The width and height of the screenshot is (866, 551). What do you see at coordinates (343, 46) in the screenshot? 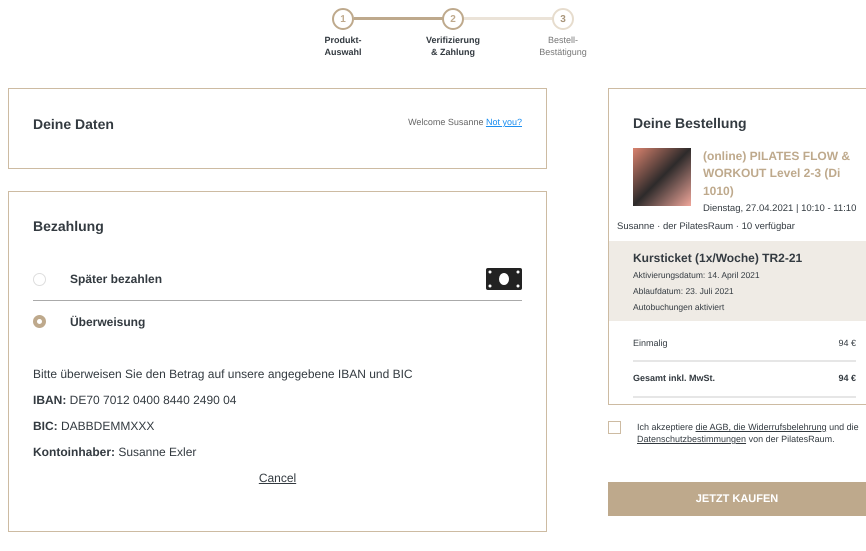
I see `step-label: Produkt- Auswahl` at bounding box center [343, 46].